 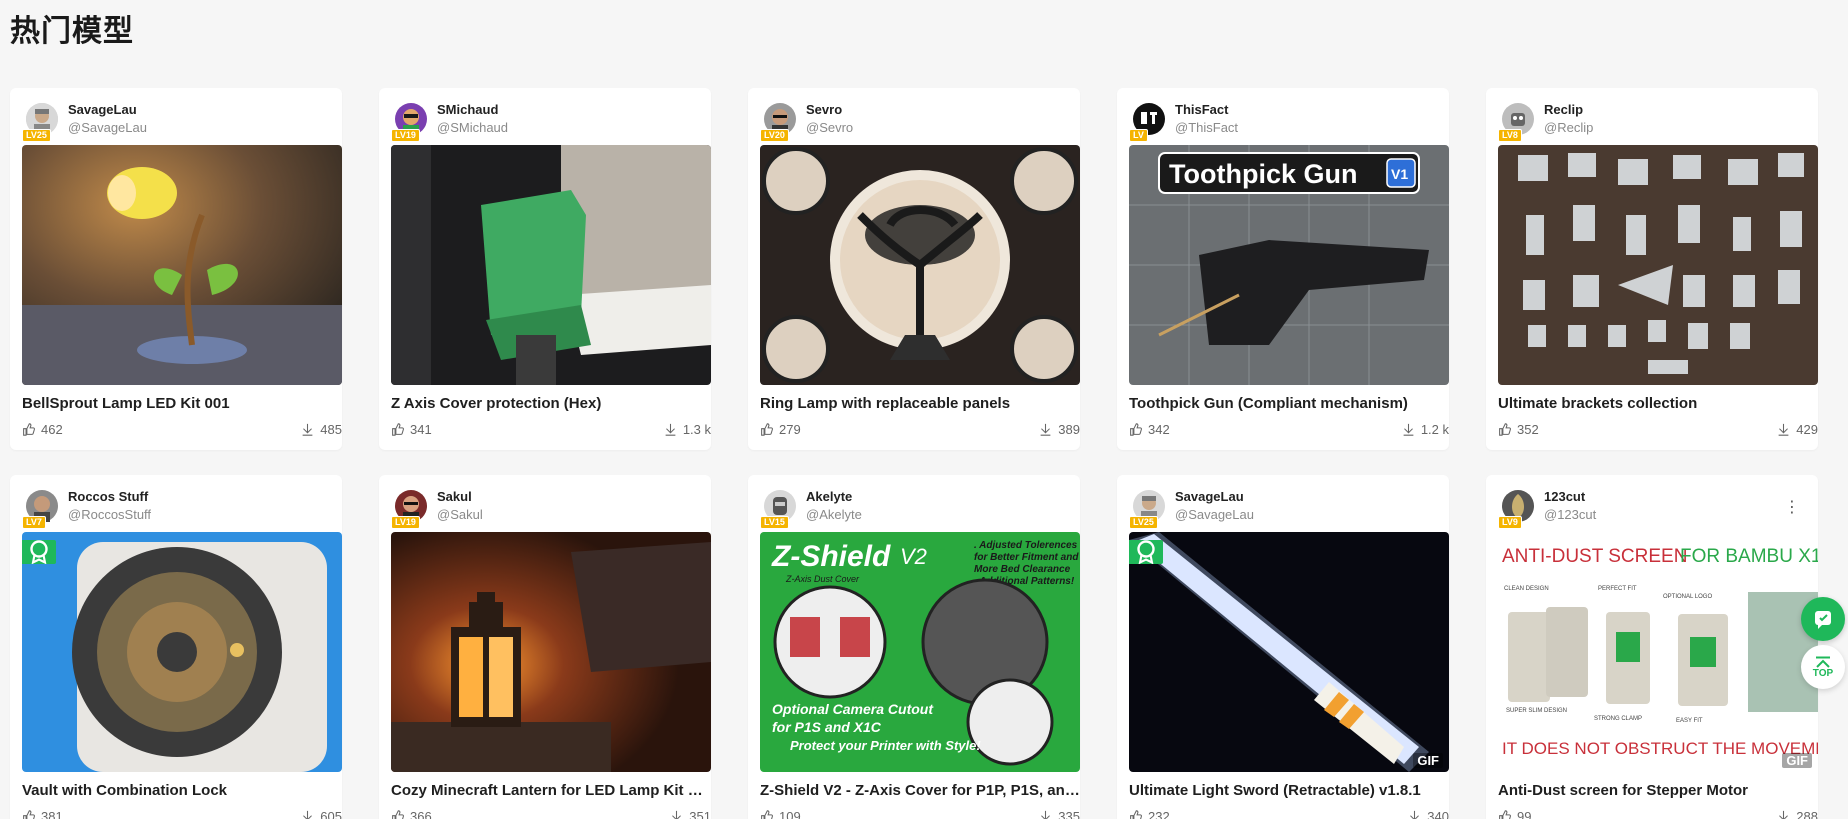 I want to click on image-text: Z-Shield, so click(x=831, y=556).